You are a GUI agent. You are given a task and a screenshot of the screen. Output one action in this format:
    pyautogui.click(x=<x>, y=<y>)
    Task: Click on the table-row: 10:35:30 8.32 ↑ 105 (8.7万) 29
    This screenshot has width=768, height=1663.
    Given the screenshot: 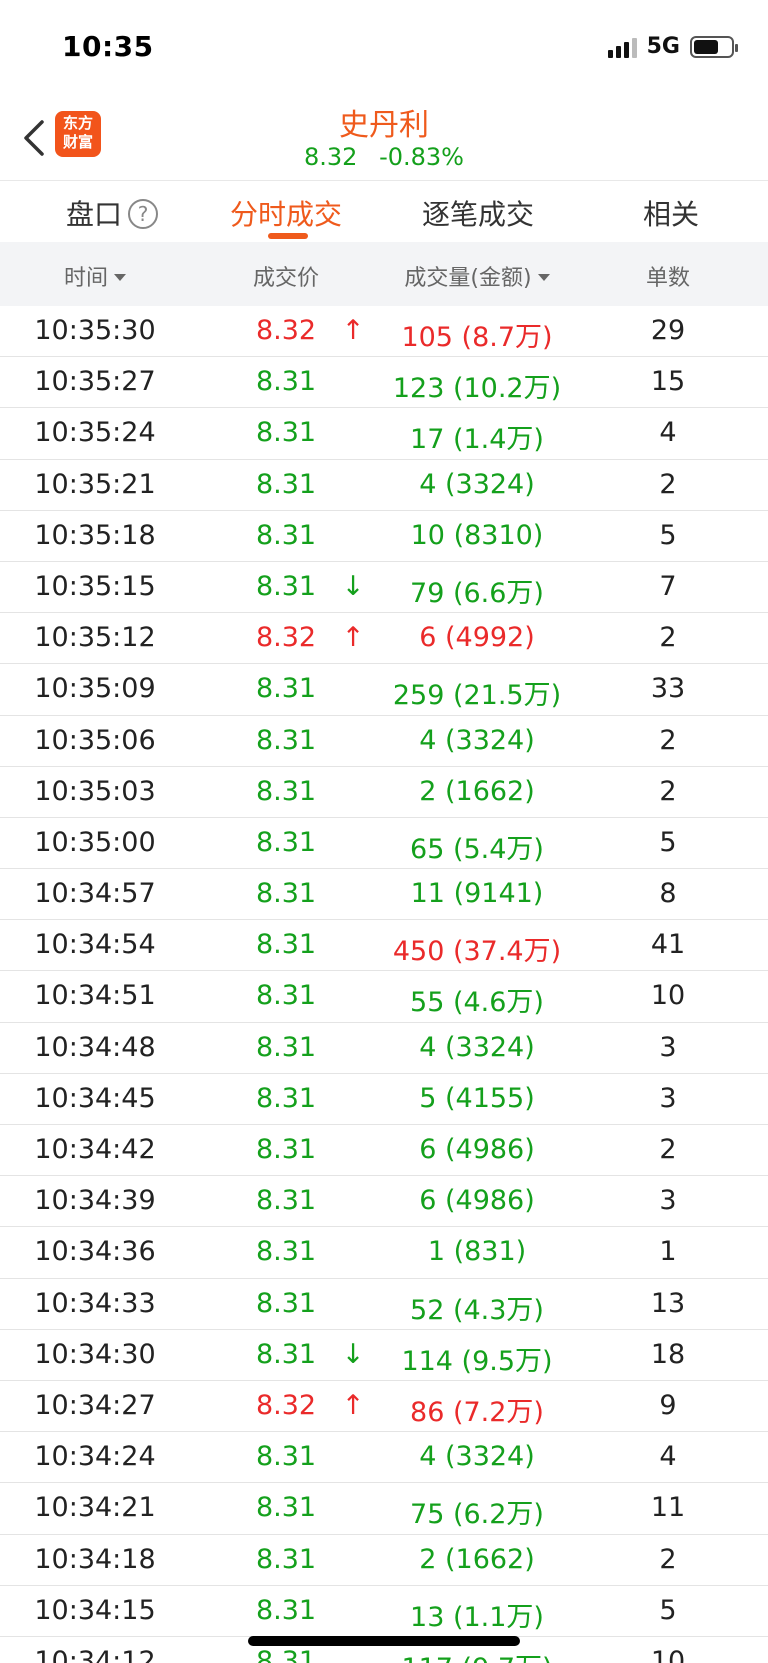 What is the action you would take?
    pyautogui.click(x=384, y=332)
    